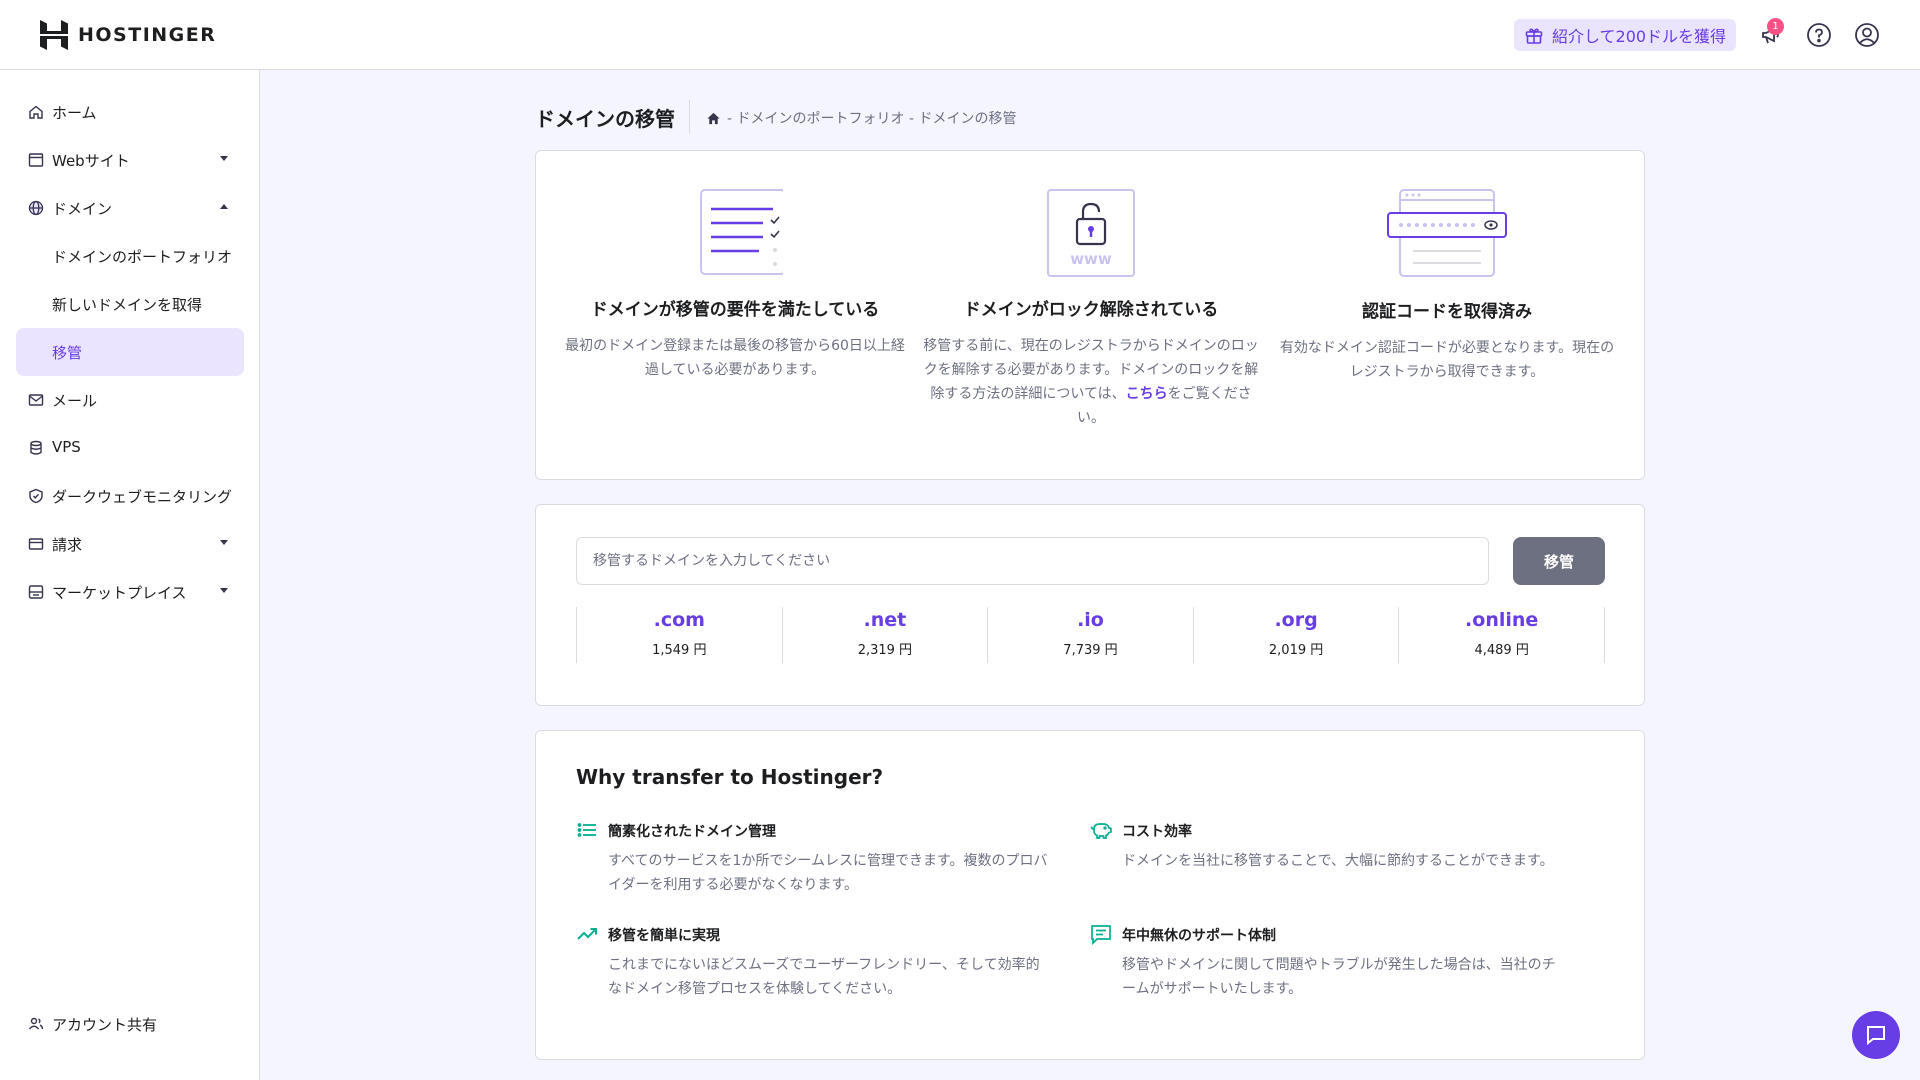  I want to click on auth-code-window-icon, so click(1447, 233).